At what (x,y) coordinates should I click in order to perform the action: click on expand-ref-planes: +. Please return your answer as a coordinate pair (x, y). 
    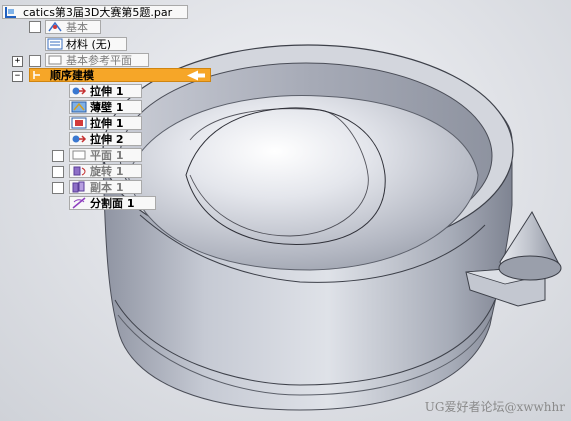
    Looking at the image, I should click on (17, 61).